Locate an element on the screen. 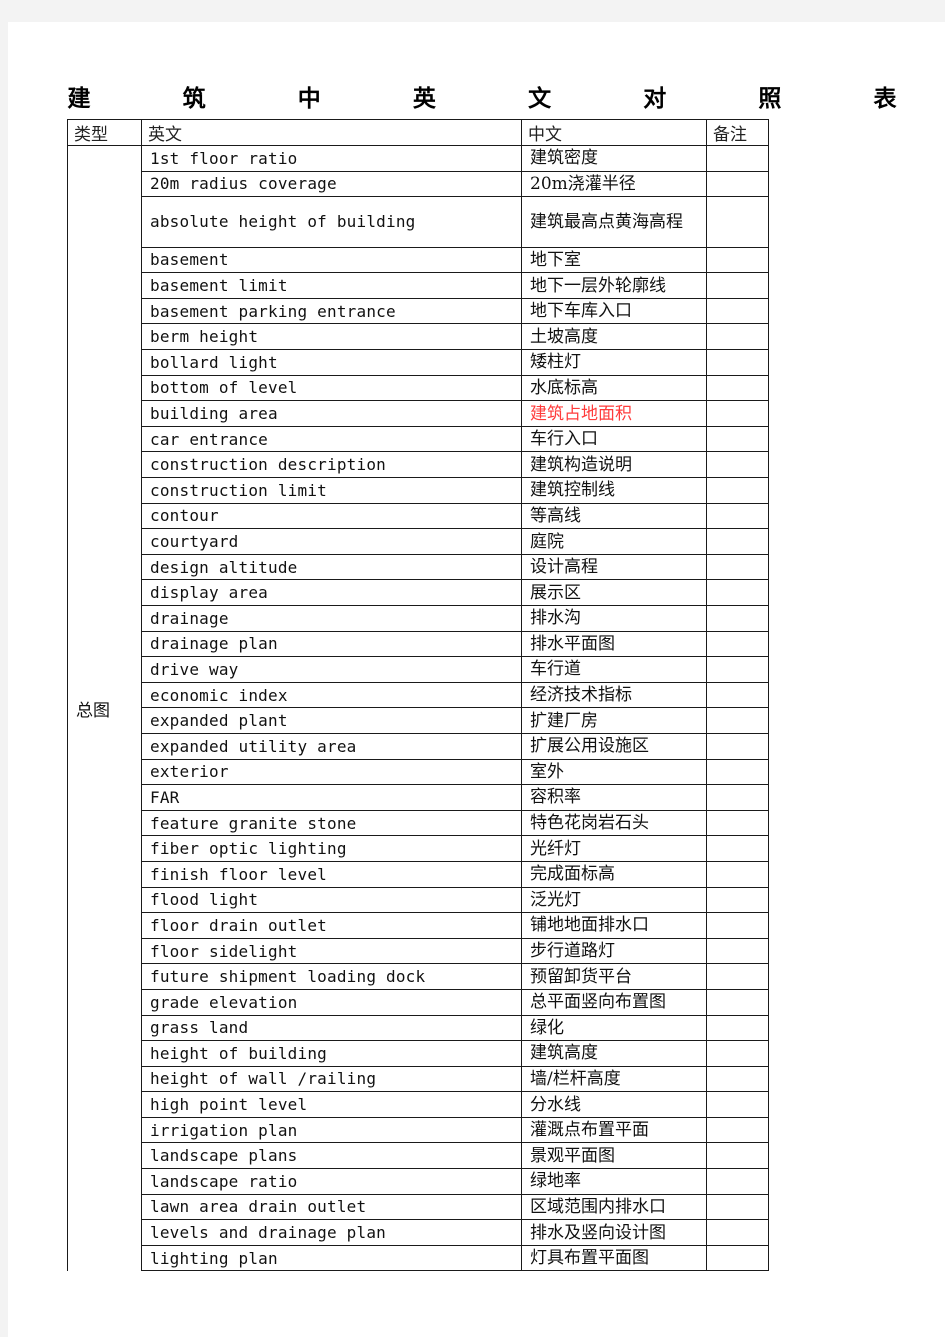 The height and width of the screenshot is (1337, 945). english-term-cell: drive way is located at coordinates (331, 669).